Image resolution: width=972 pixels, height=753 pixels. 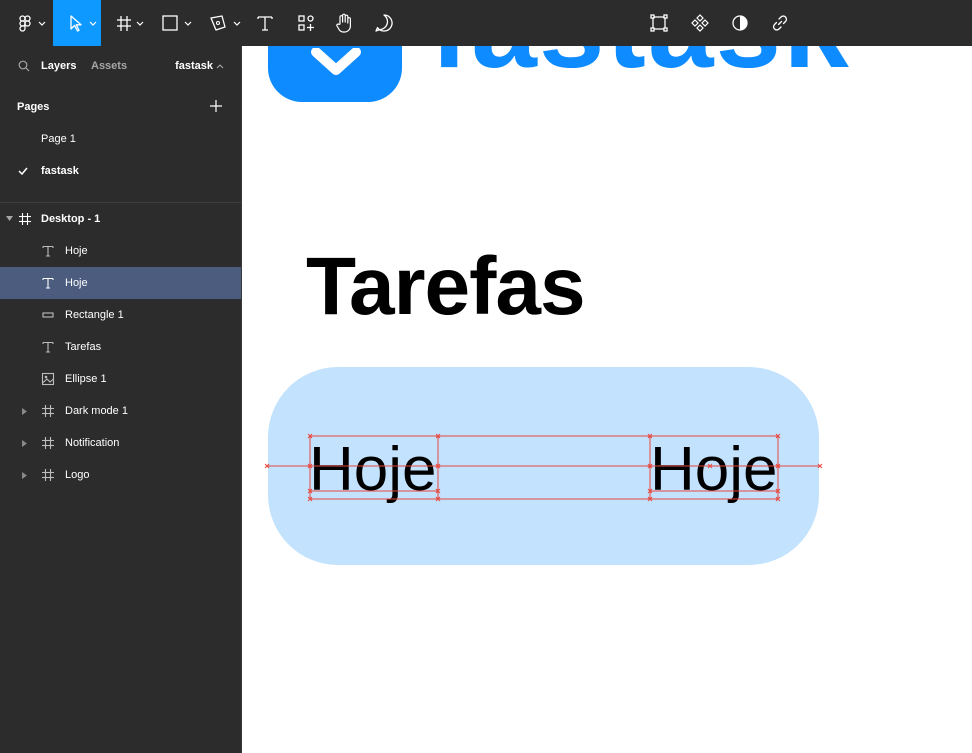 I want to click on instance-icon, so click(x=700, y=23).